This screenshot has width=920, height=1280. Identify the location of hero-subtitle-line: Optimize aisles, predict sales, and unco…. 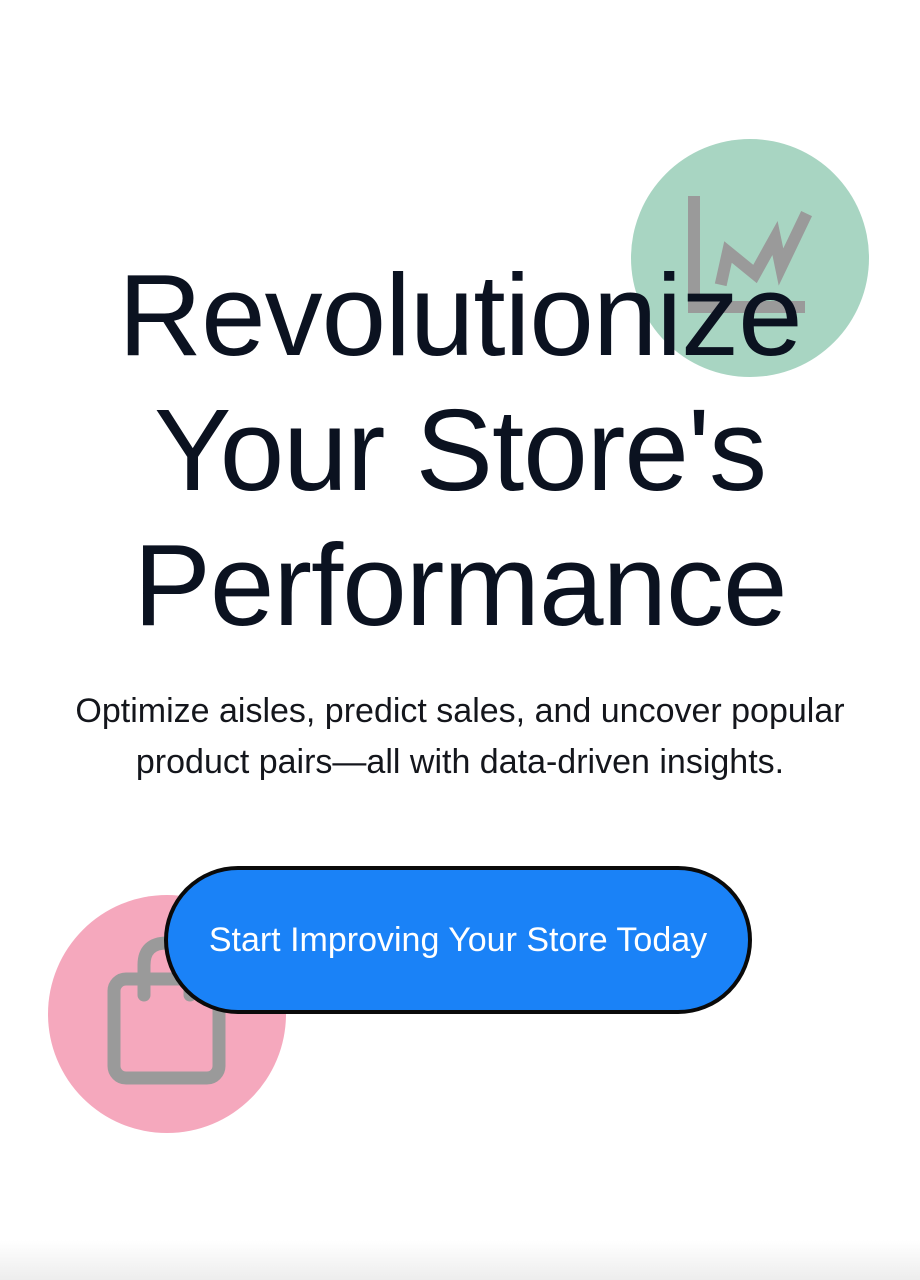
(460, 711).